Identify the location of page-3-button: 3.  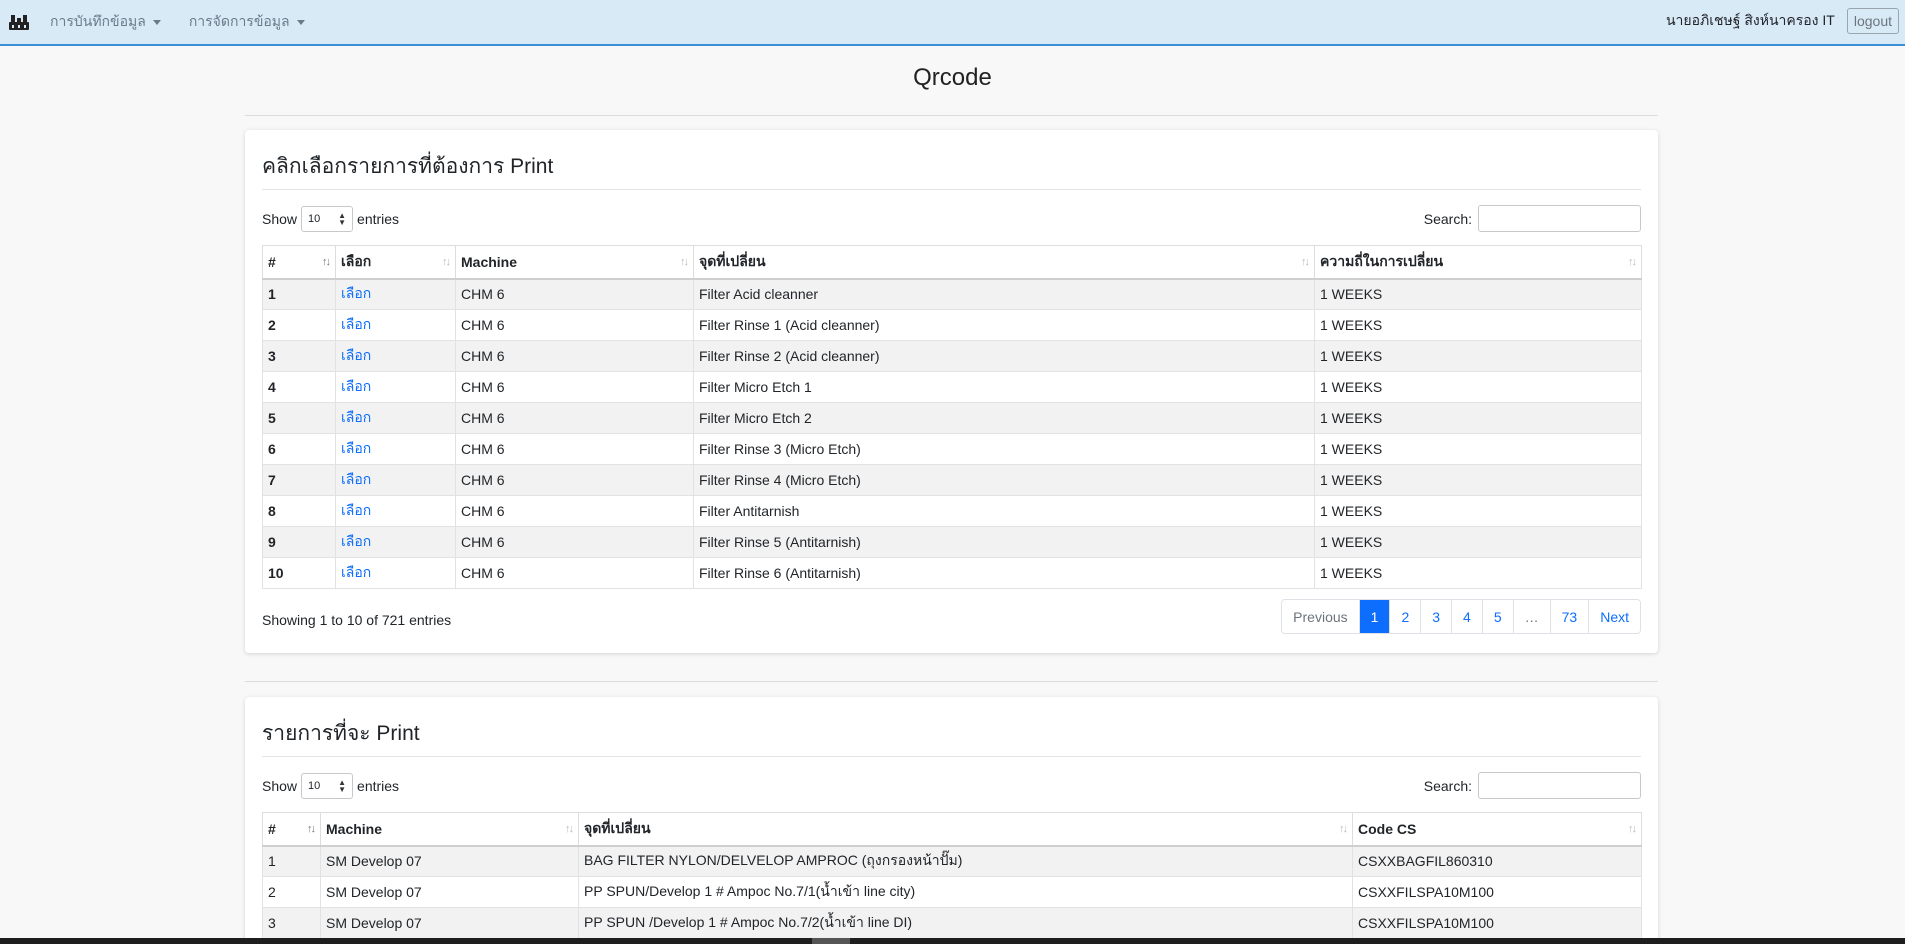
(1436, 616).